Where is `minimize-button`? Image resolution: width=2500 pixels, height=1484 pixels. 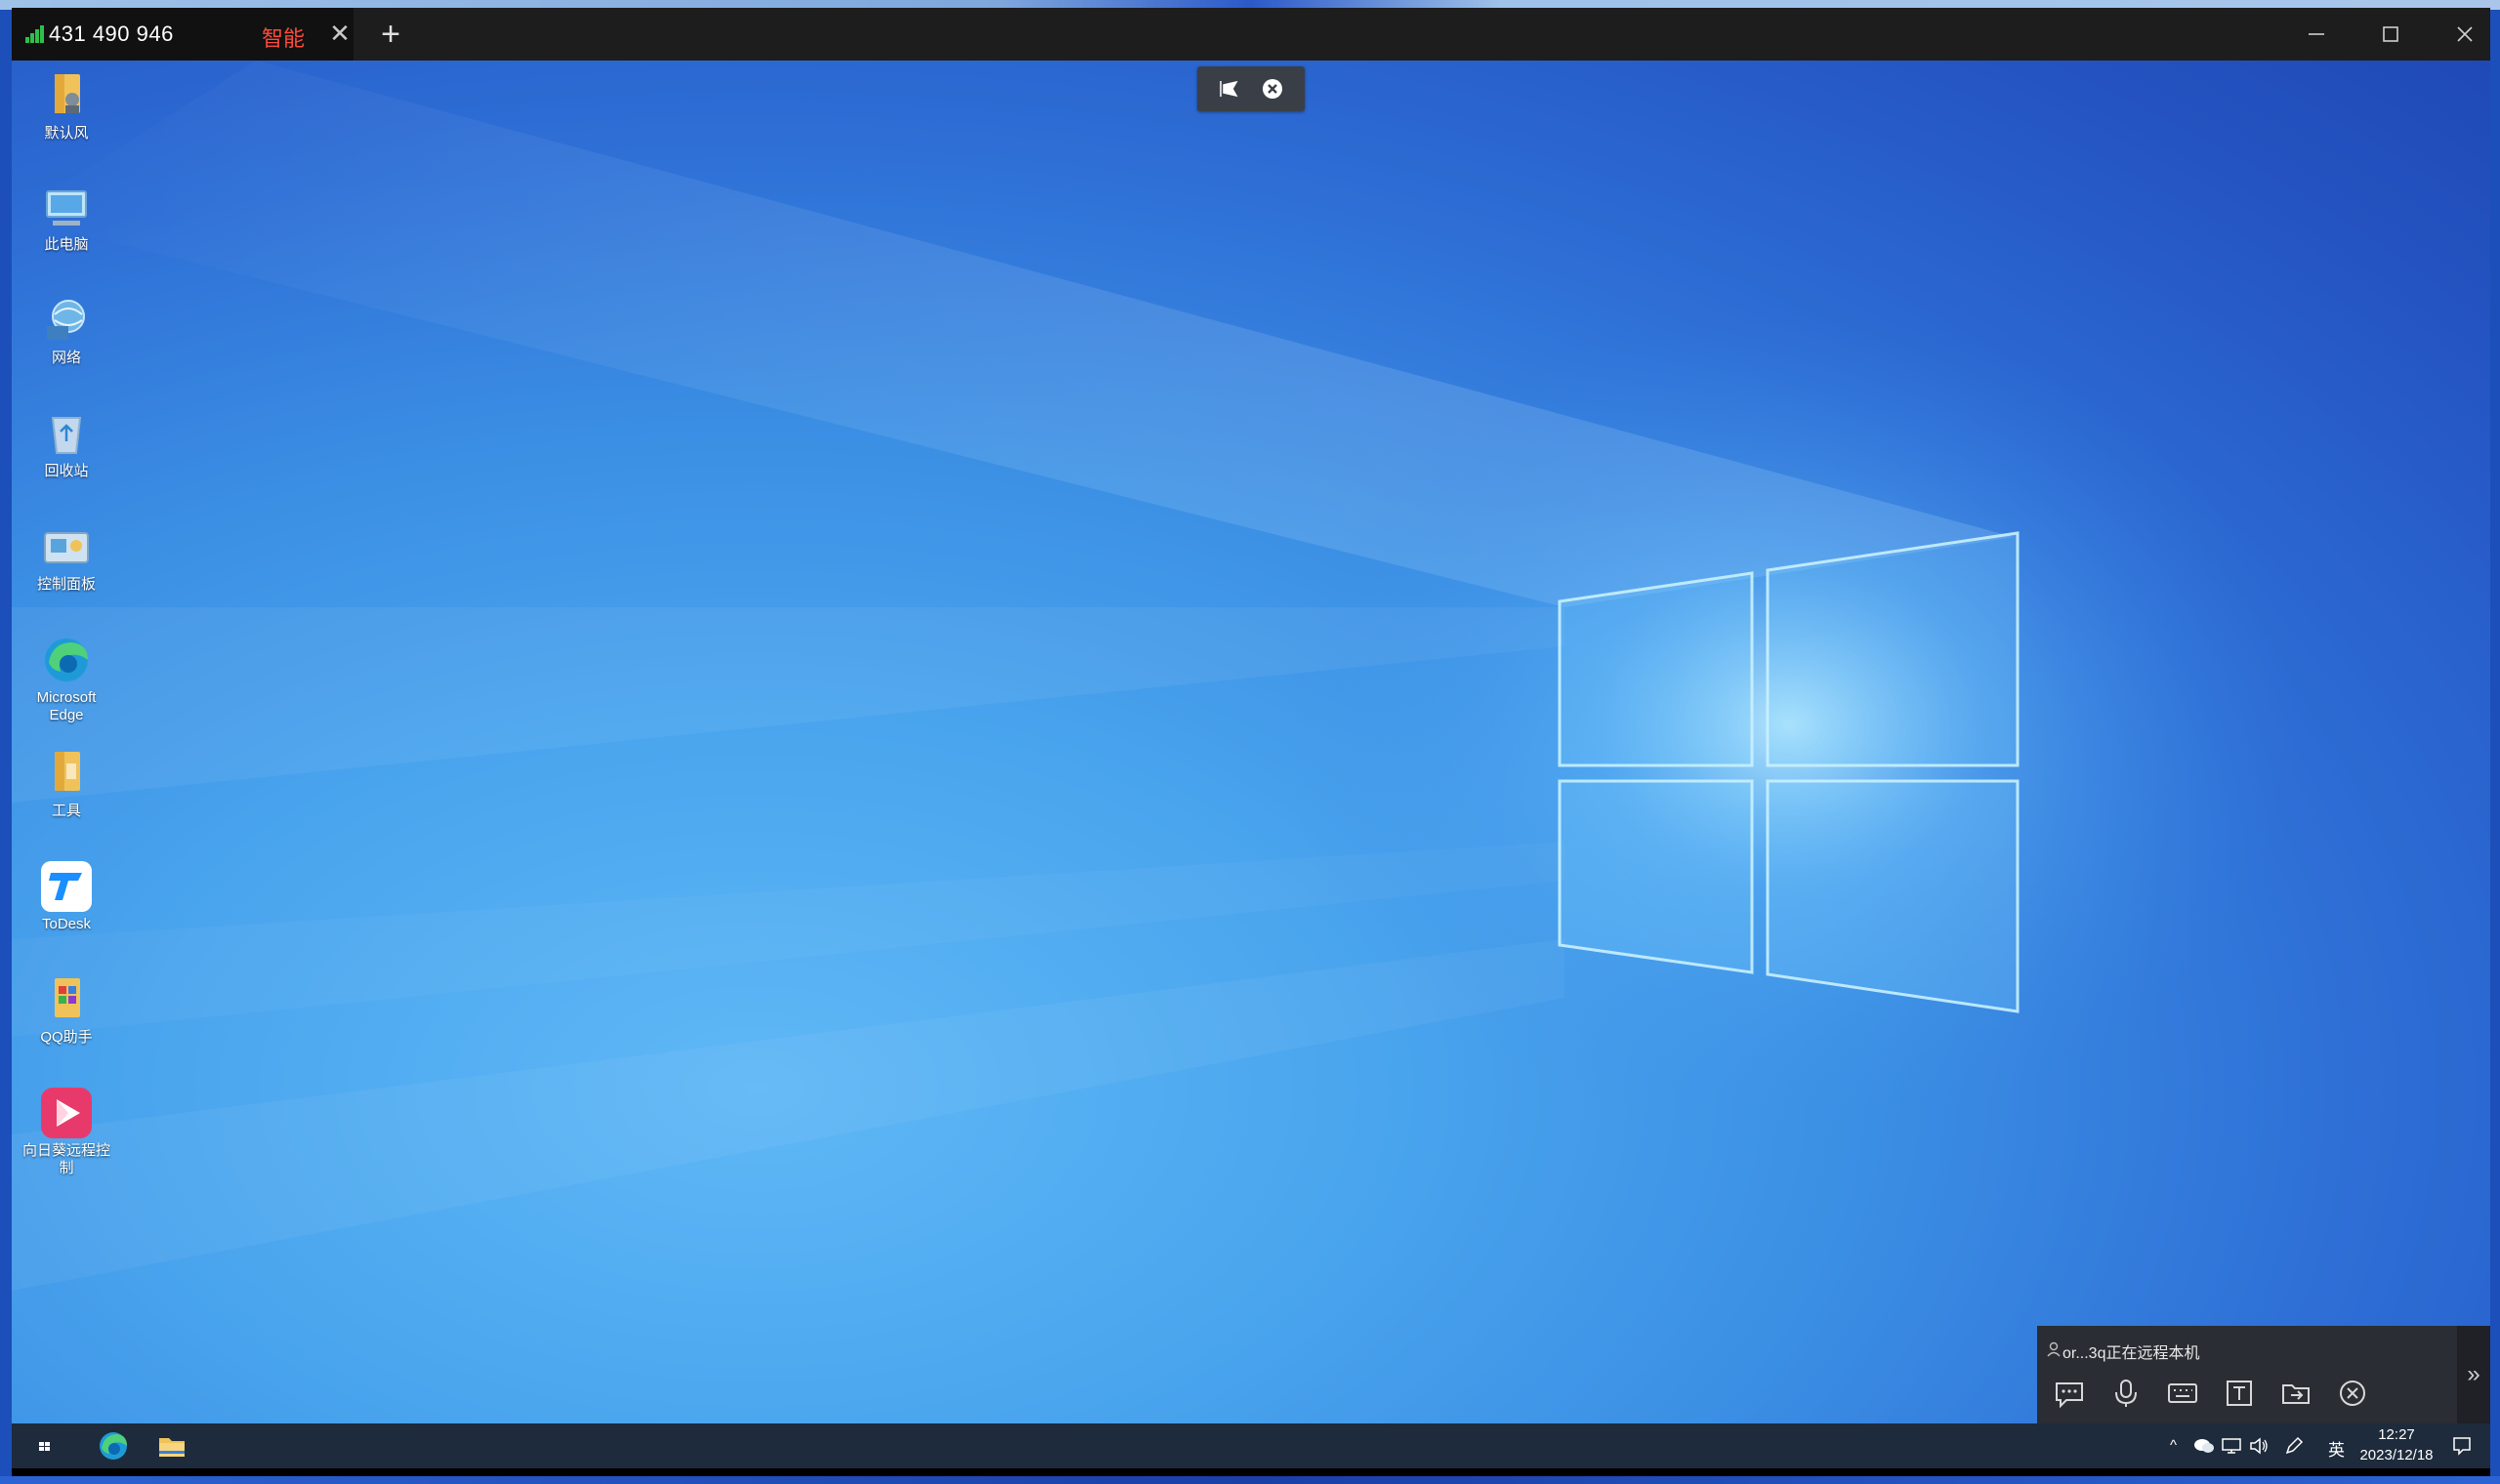
minimize-button is located at coordinates (2316, 34).